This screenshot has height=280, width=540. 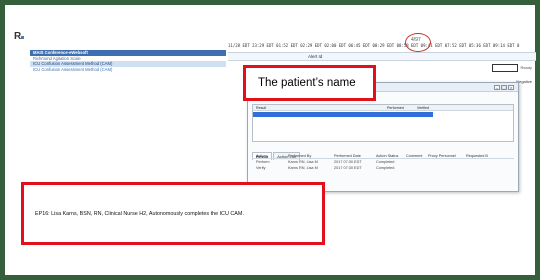 I want to click on minimize-icon: –, so click(x=497, y=87).